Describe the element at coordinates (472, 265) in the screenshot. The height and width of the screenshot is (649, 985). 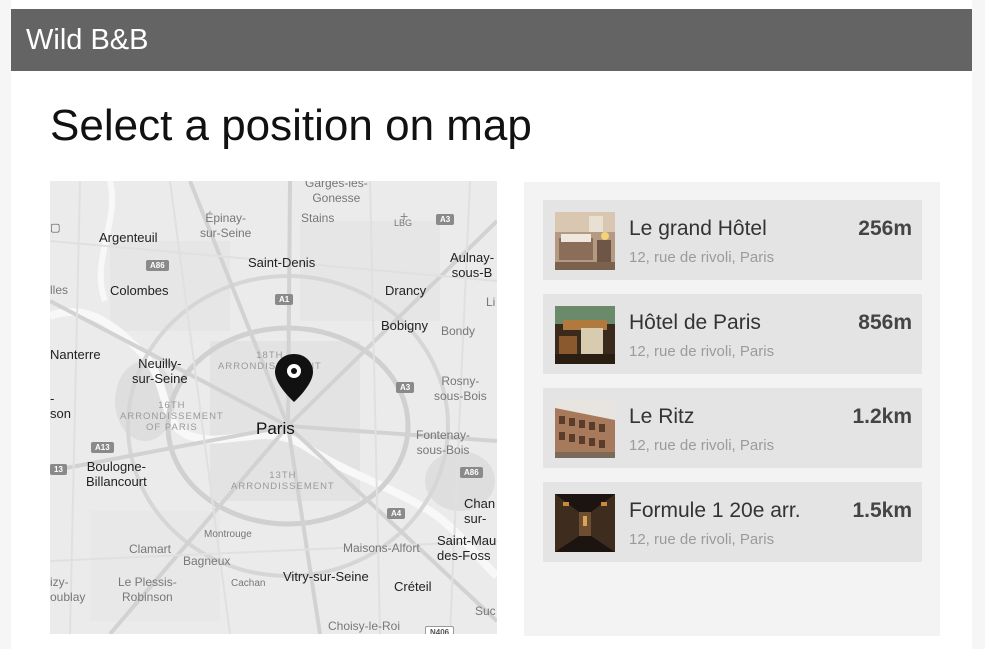
I see `map-label-aulnay: Aulnay-sous-B` at that location.